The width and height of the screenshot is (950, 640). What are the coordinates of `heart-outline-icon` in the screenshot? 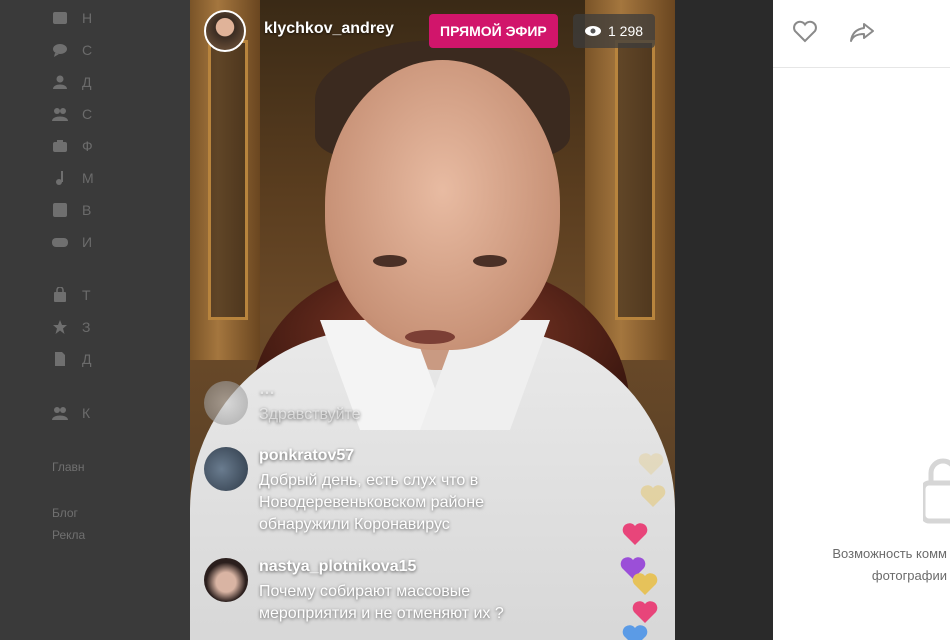 It's located at (805, 31).